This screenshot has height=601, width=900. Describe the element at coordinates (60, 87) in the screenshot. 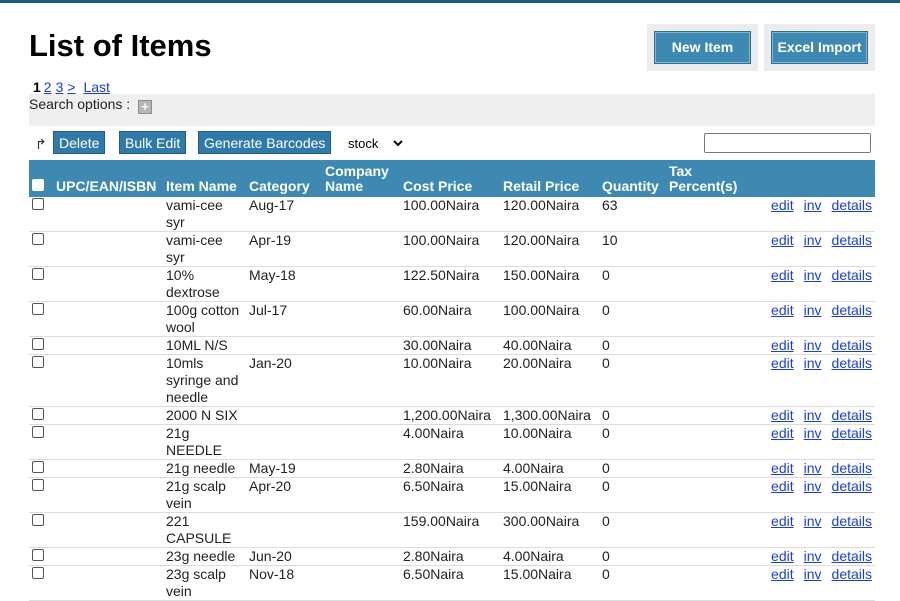

I see `page-link-3: 3` at that location.